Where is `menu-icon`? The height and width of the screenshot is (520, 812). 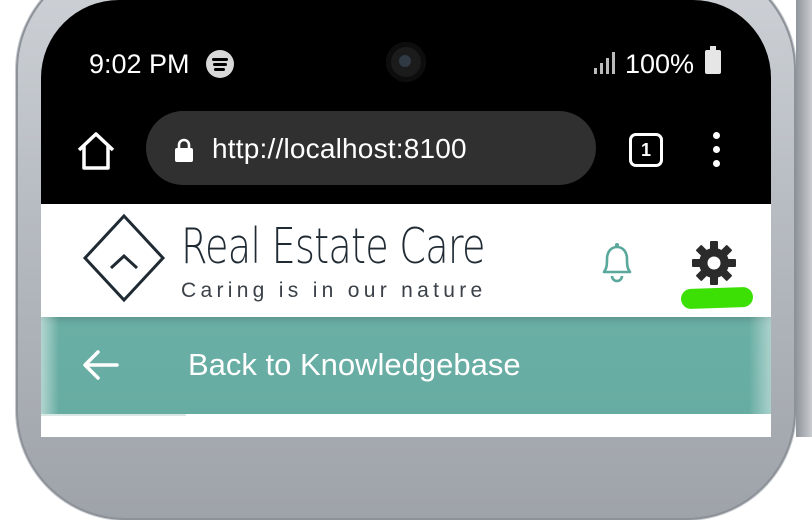 menu-icon is located at coordinates (716, 150).